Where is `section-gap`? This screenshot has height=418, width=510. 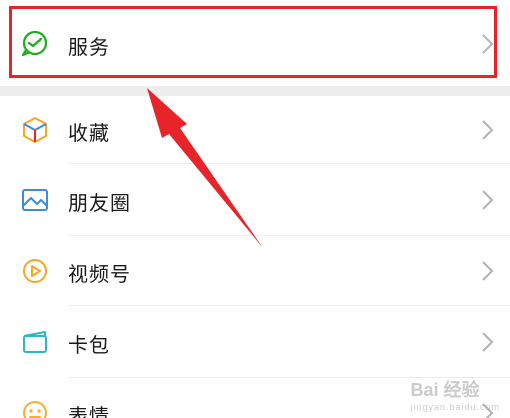 section-gap is located at coordinates (255, 91).